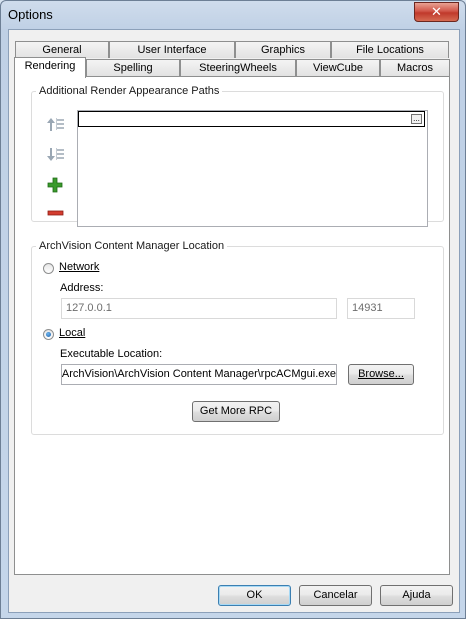  Describe the element at coordinates (335, 595) in the screenshot. I see `cancel-button: Cancelar` at that location.